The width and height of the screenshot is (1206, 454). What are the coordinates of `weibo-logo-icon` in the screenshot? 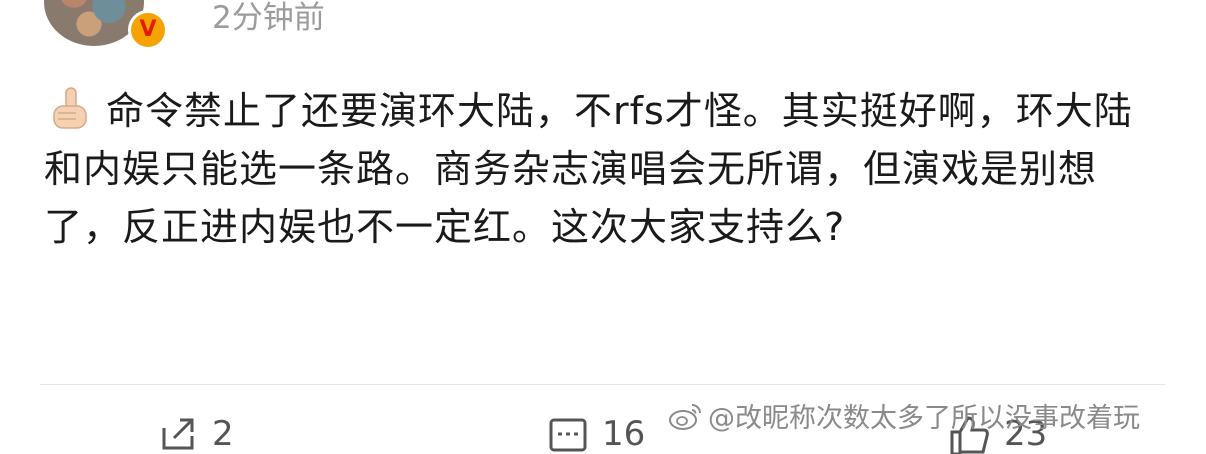 It's located at (685, 416).